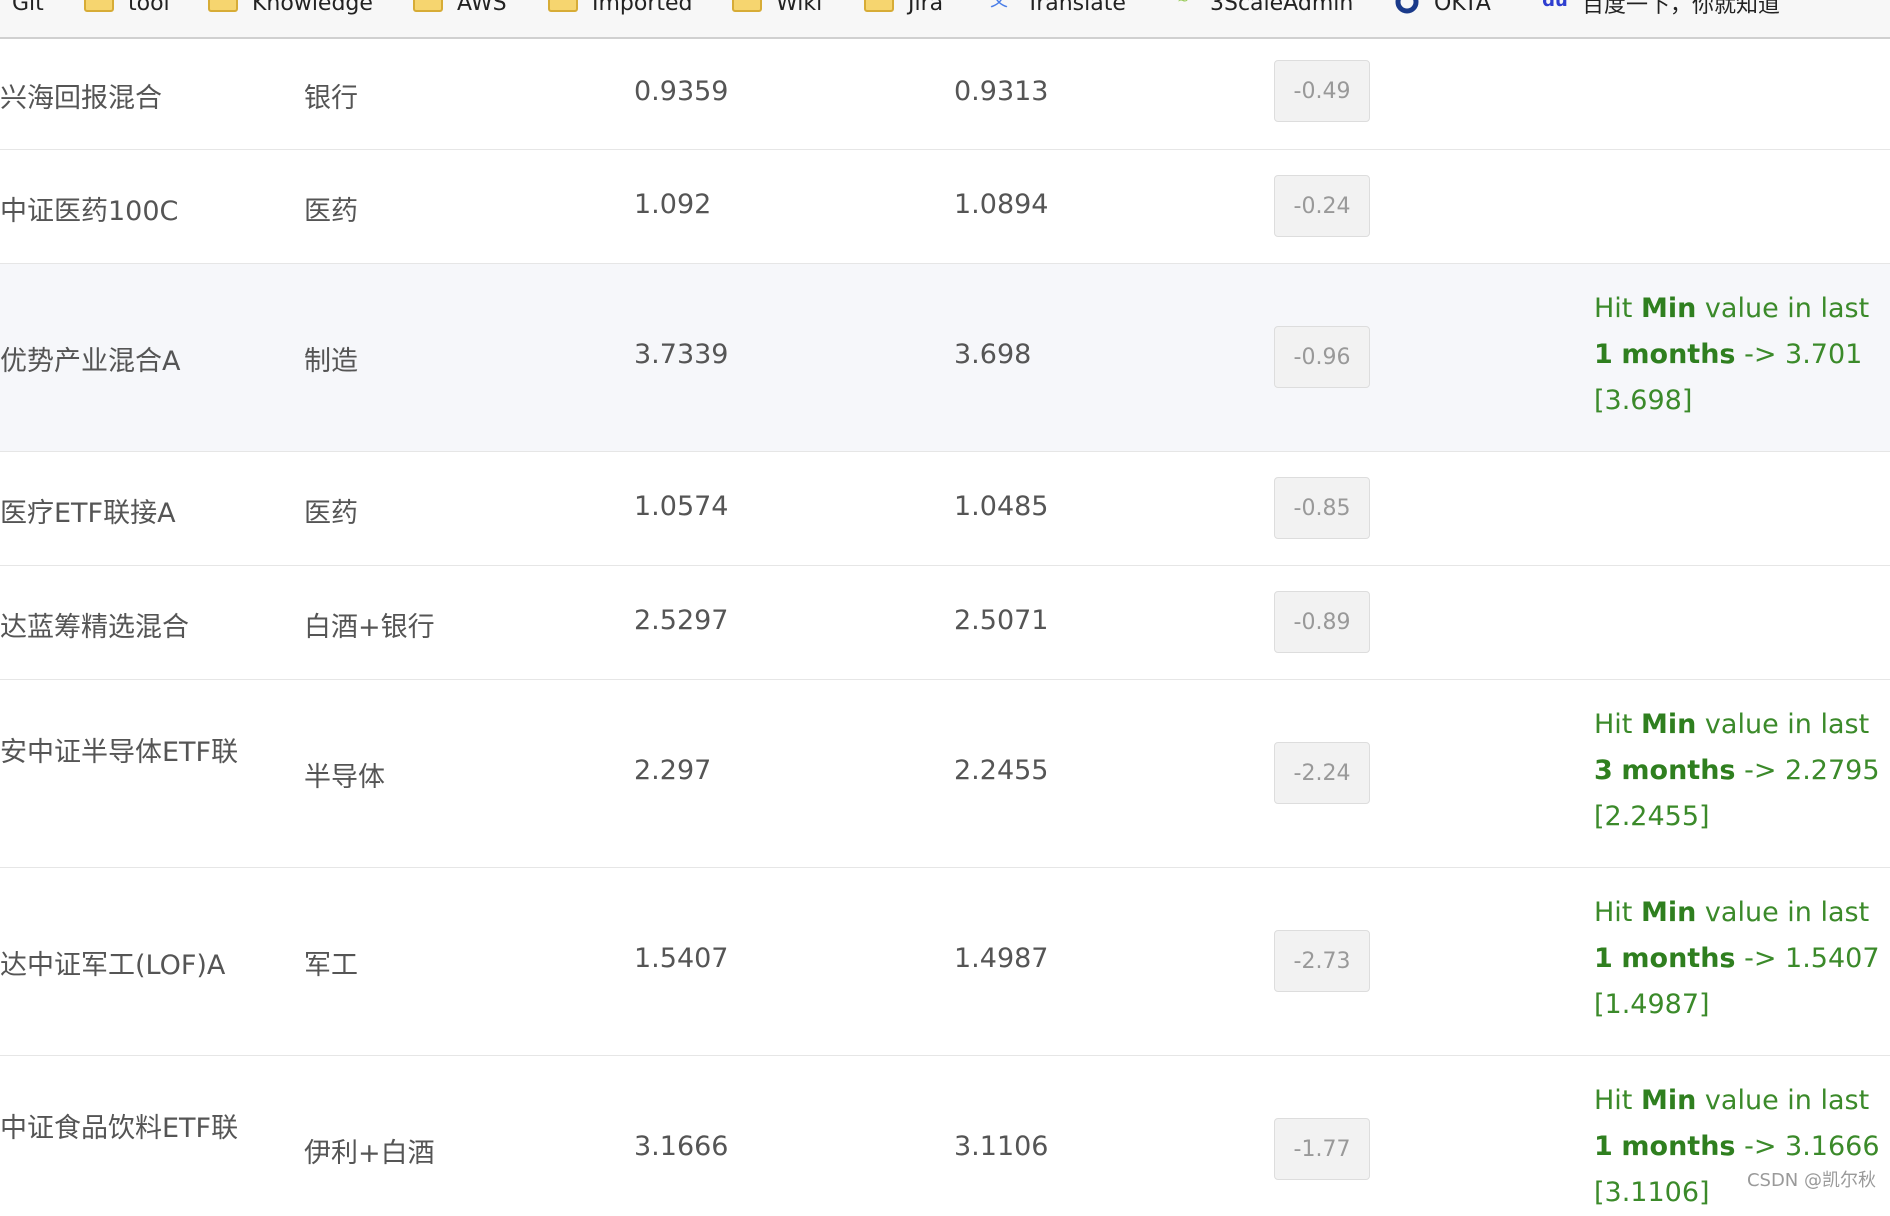 The image size is (1890, 1216). Describe the element at coordinates (1555, 6) in the screenshot. I see `baidu-icon: du` at that location.